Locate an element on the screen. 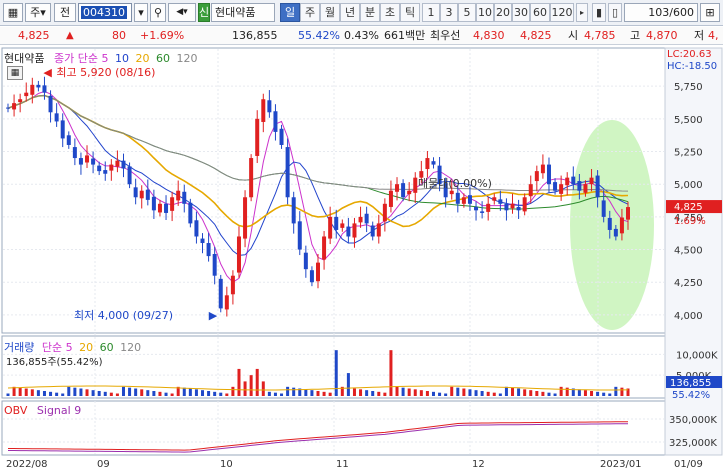 The height and width of the screenshot is (472, 723). price-tick-label: 5,250 is located at coordinates (688, 153).